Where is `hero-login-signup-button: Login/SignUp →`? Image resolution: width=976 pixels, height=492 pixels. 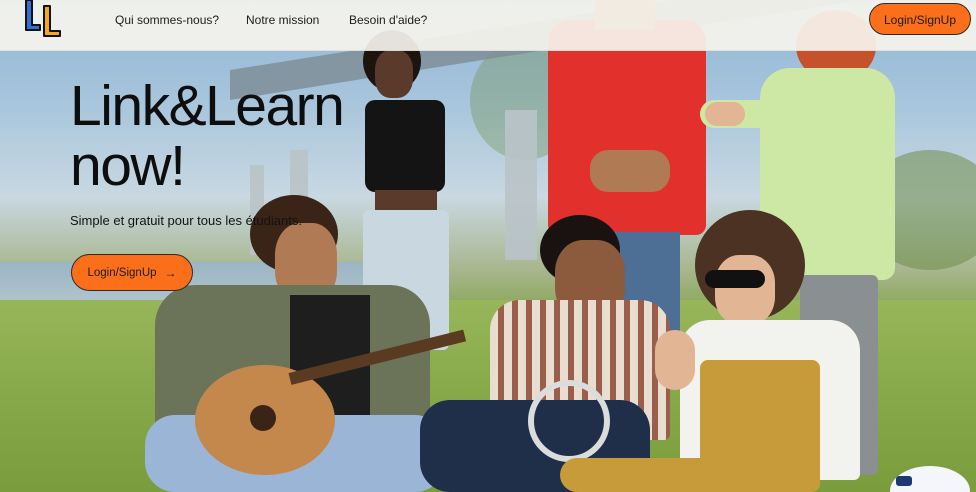 hero-login-signup-button: Login/SignUp → is located at coordinates (132, 272).